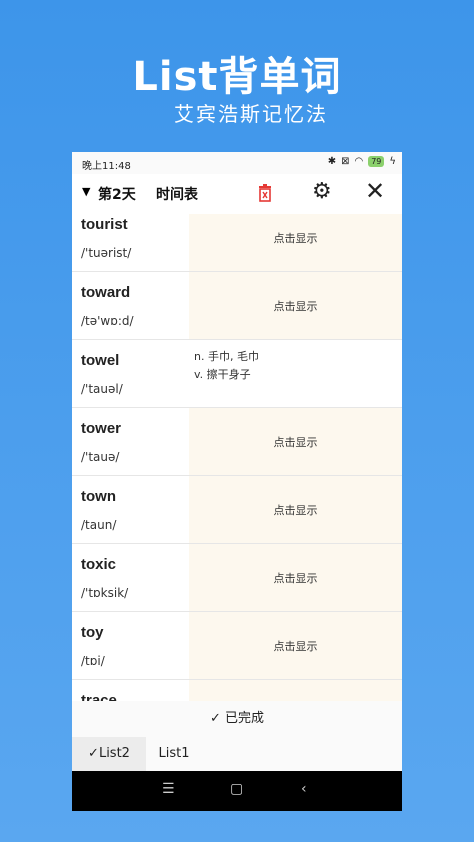 The height and width of the screenshot is (842, 474). What do you see at coordinates (245, 718) in the screenshot?
I see `done-label: 已完成` at bounding box center [245, 718].